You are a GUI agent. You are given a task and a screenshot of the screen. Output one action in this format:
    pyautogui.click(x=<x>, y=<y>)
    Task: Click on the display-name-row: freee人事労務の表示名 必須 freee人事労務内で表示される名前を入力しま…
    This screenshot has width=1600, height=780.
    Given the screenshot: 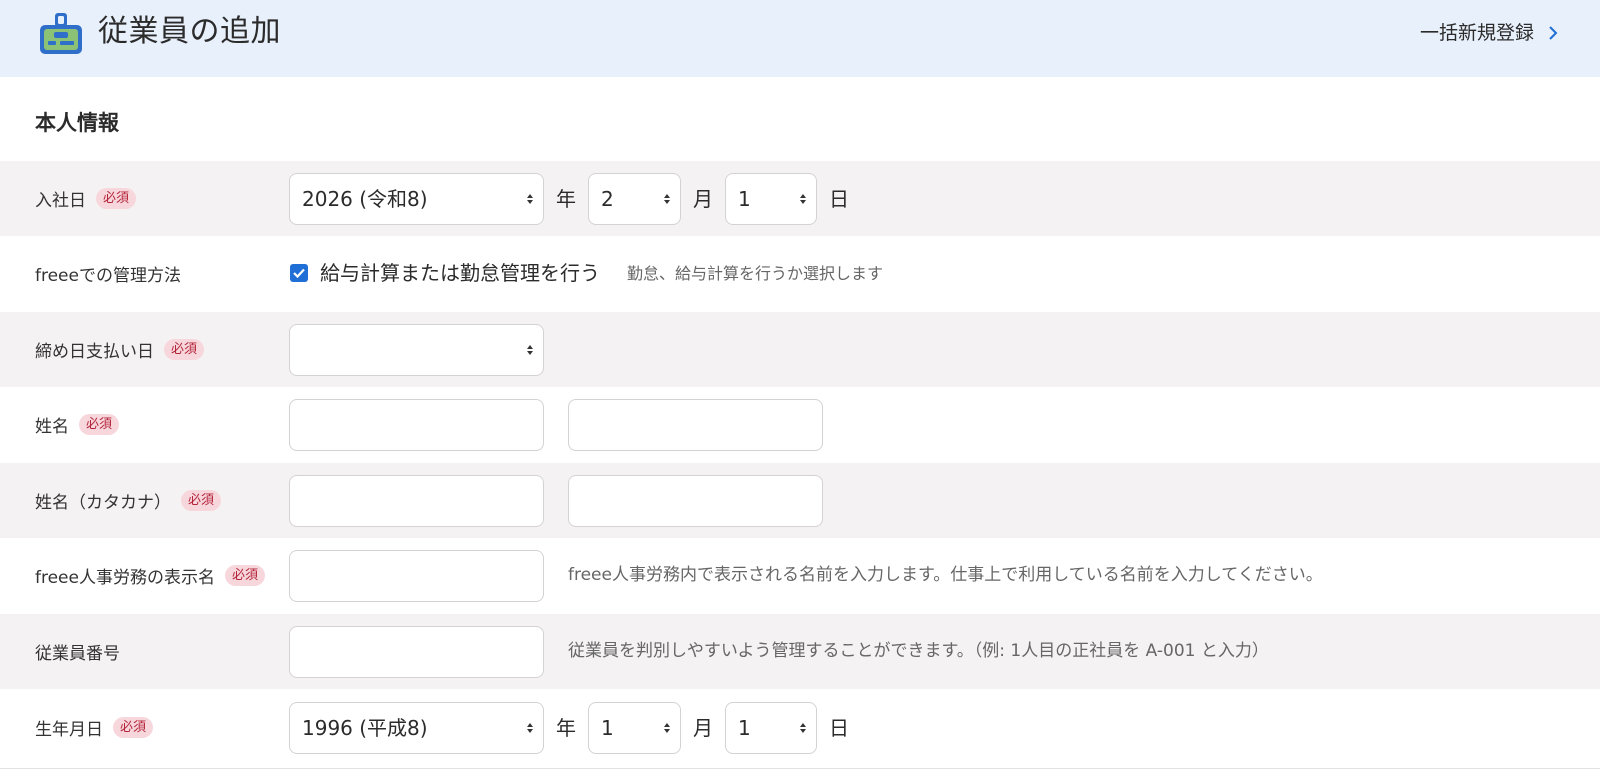 What is the action you would take?
    pyautogui.click(x=800, y=575)
    